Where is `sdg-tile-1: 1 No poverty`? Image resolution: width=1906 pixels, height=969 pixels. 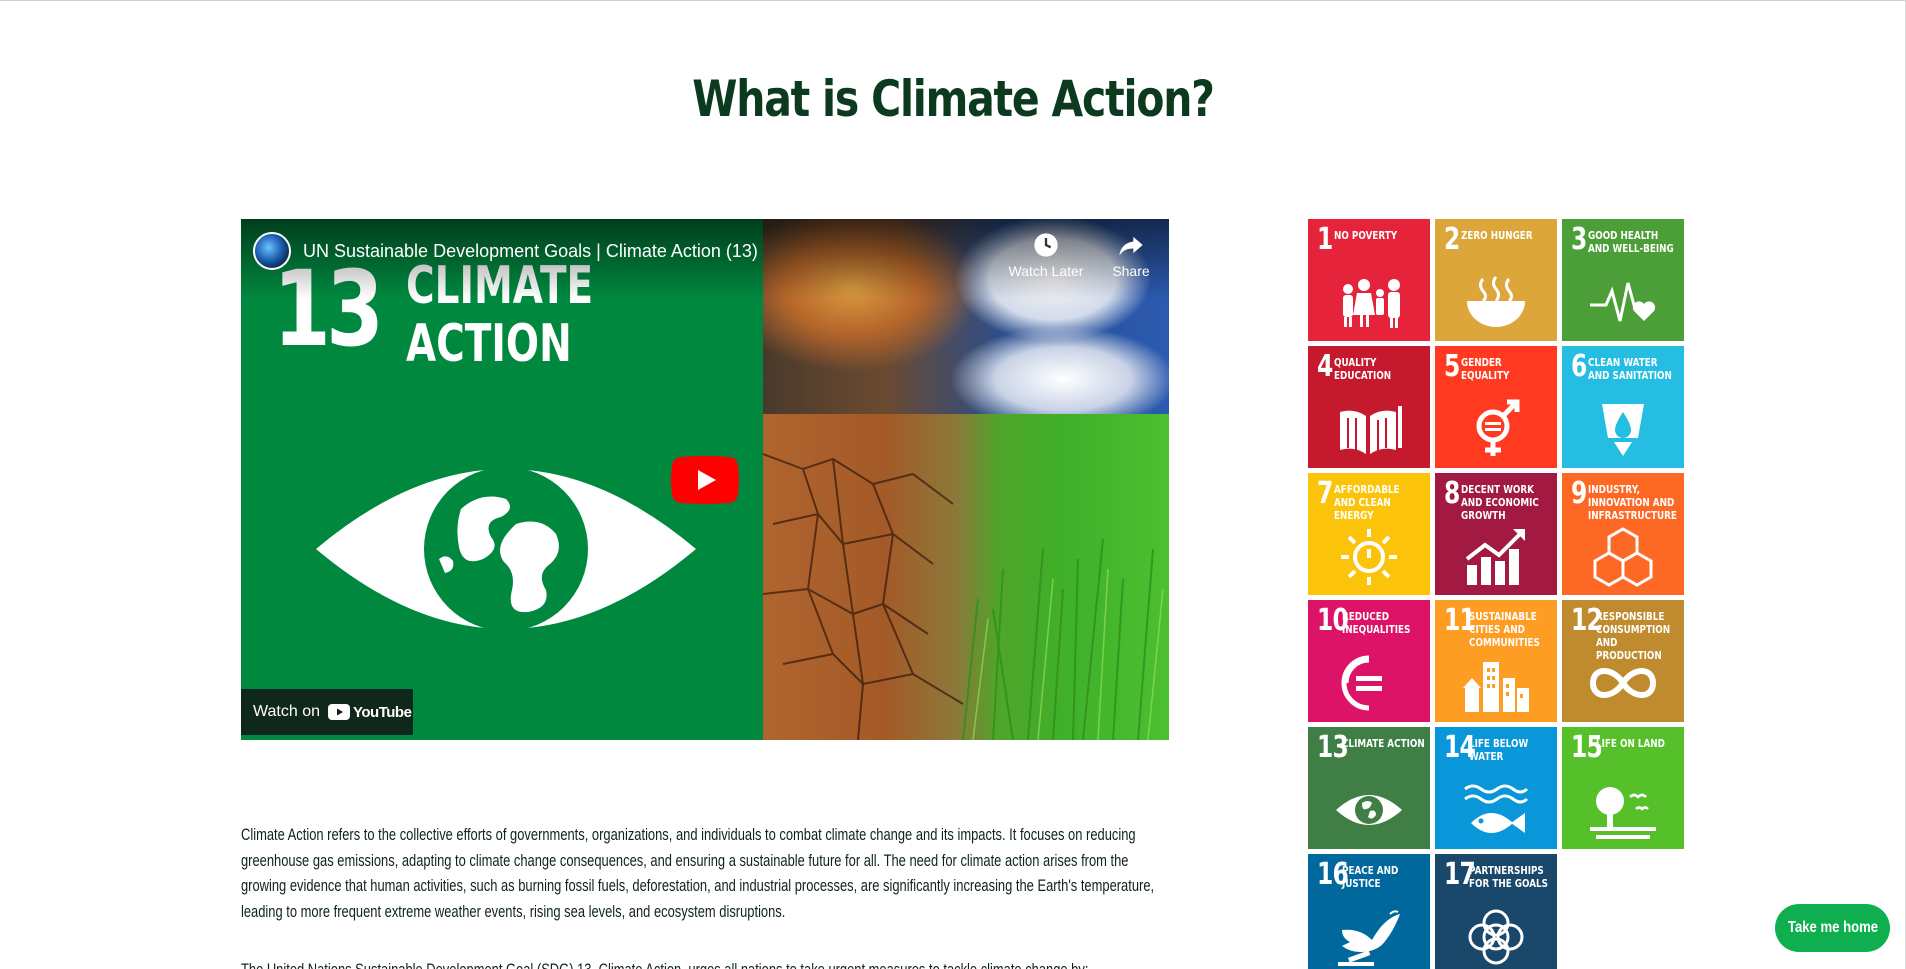
sdg-tile-1: 1 No poverty is located at coordinates (1369, 280).